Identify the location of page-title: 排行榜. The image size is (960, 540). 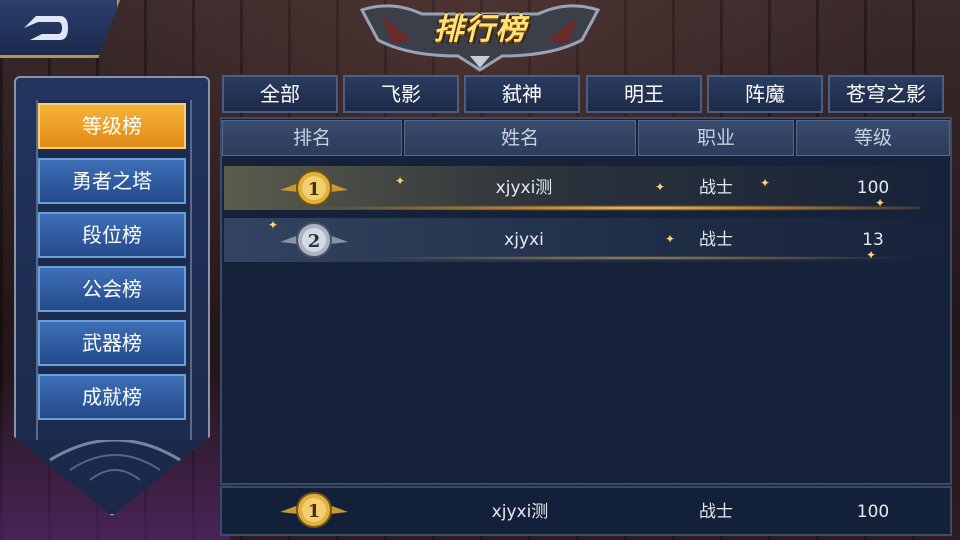
(480, 29).